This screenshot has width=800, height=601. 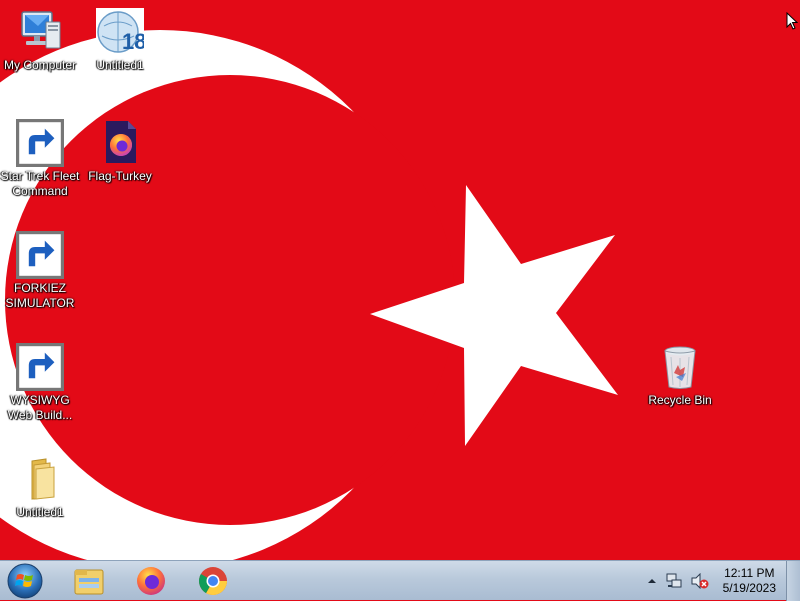 I want to click on folder-explorer-icon, so click(x=89, y=582).